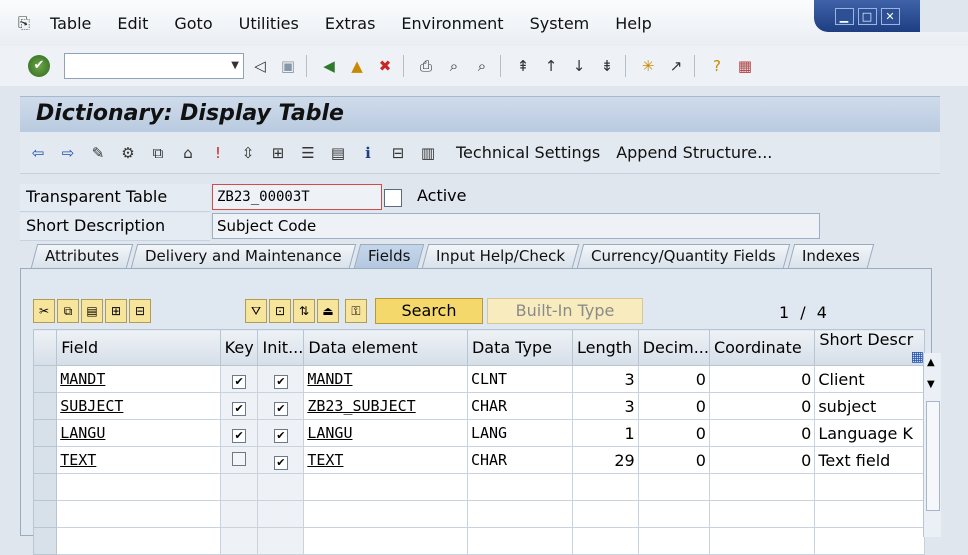 The image size is (968, 555). What do you see at coordinates (138, 379) in the screenshot?
I see `field-name-cell: MANDT` at bounding box center [138, 379].